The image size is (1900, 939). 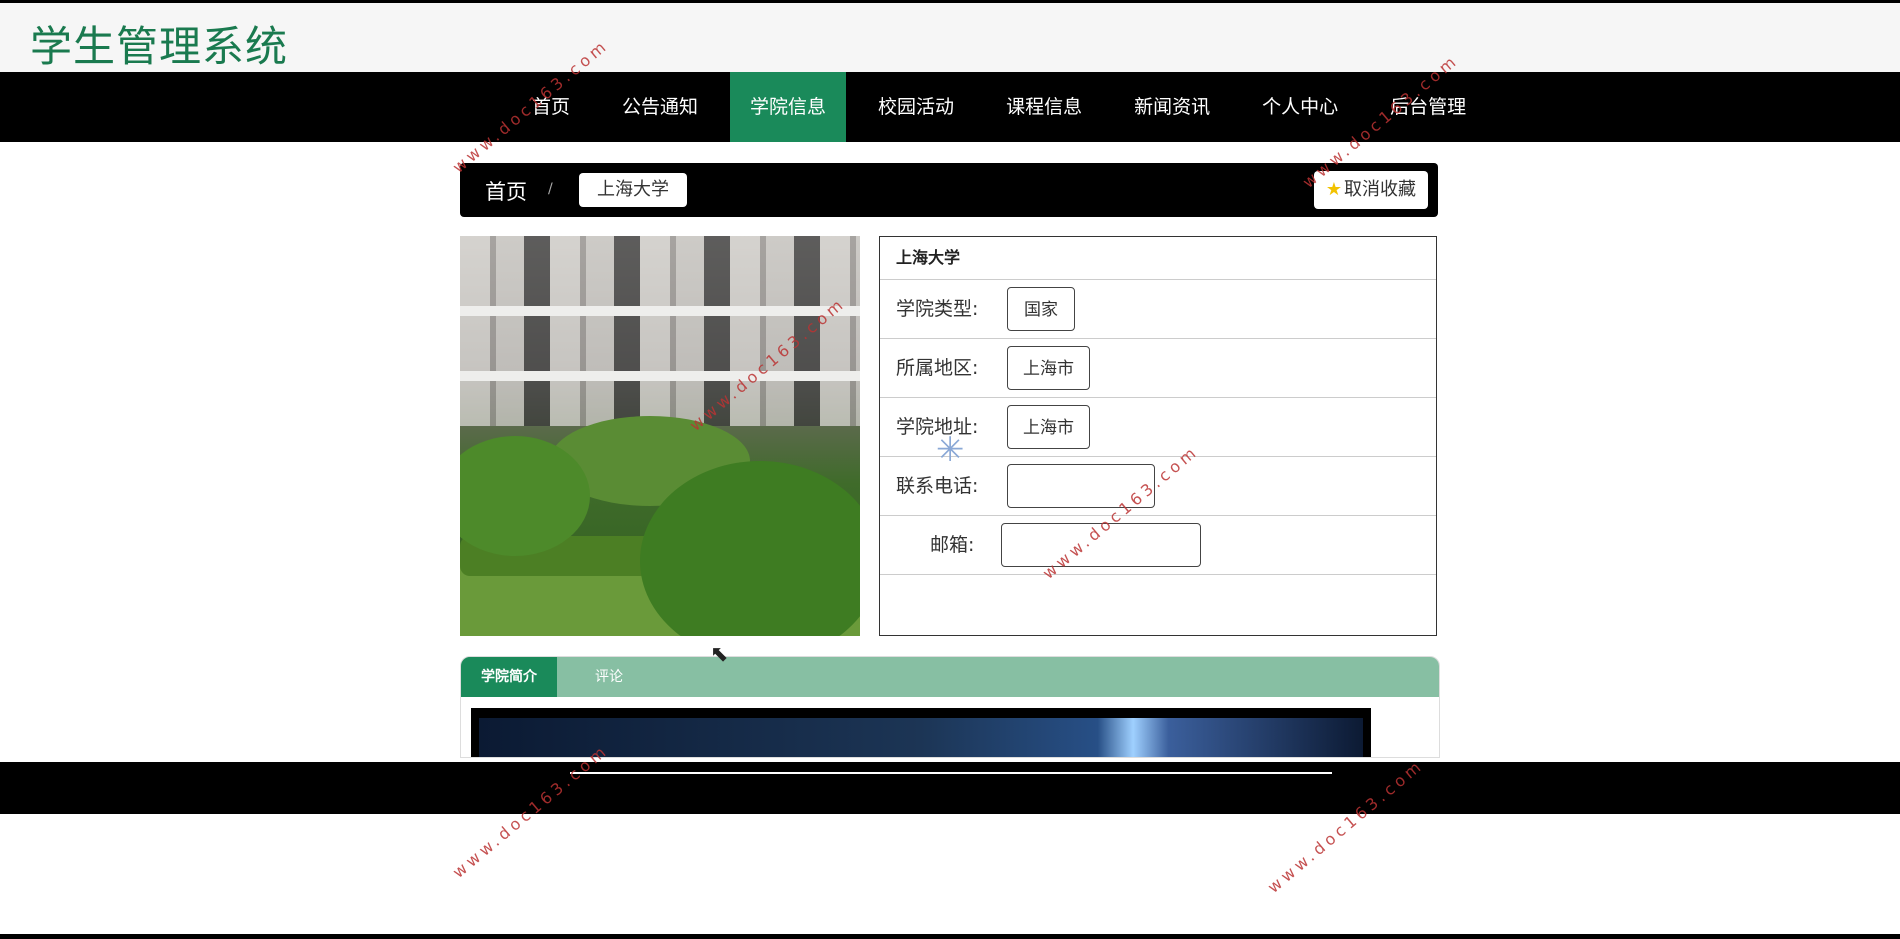 I want to click on info-row-type: 学院类型: 国家, so click(x=1158, y=309).